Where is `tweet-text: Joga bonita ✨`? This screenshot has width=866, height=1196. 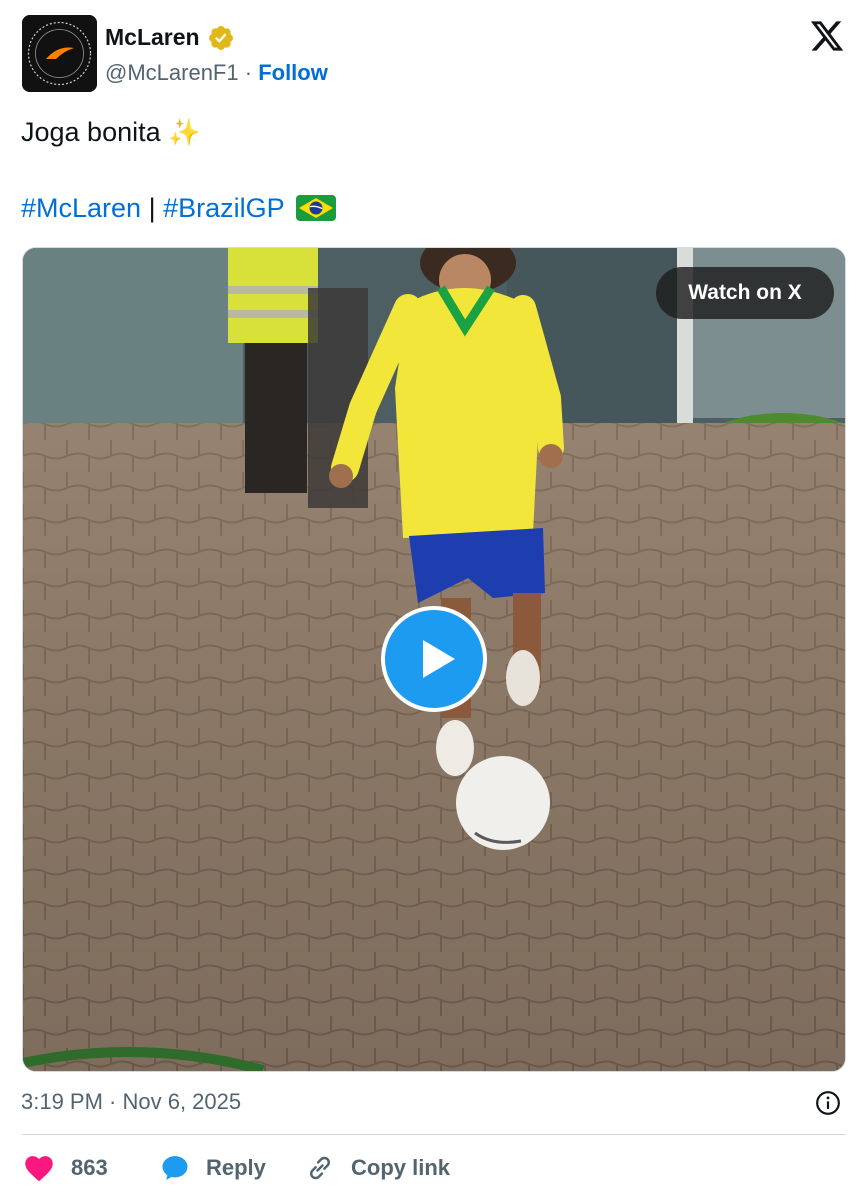
tweet-text: Joga bonita ✨ is located at coordinates (111, 132).